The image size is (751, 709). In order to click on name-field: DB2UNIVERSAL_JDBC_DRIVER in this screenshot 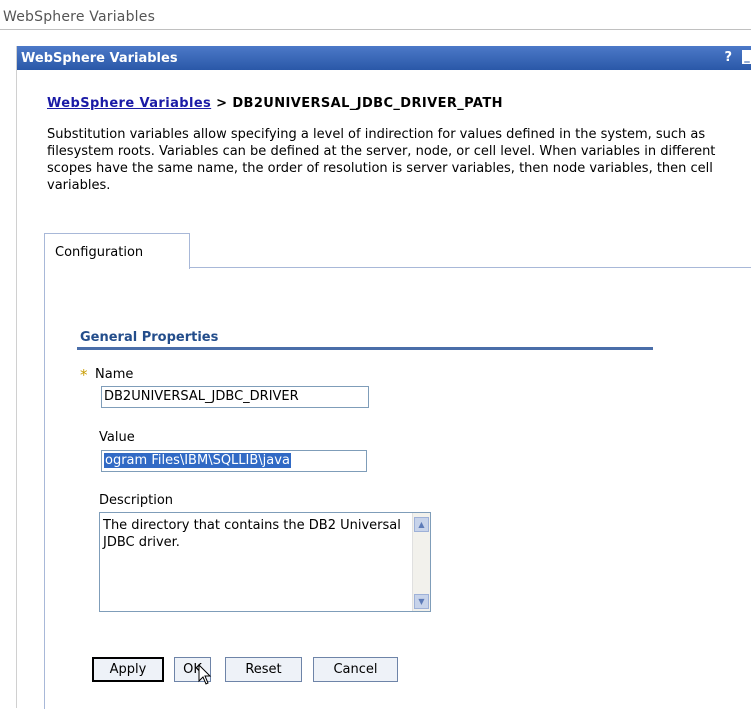, I will do `click(235, 397)`.